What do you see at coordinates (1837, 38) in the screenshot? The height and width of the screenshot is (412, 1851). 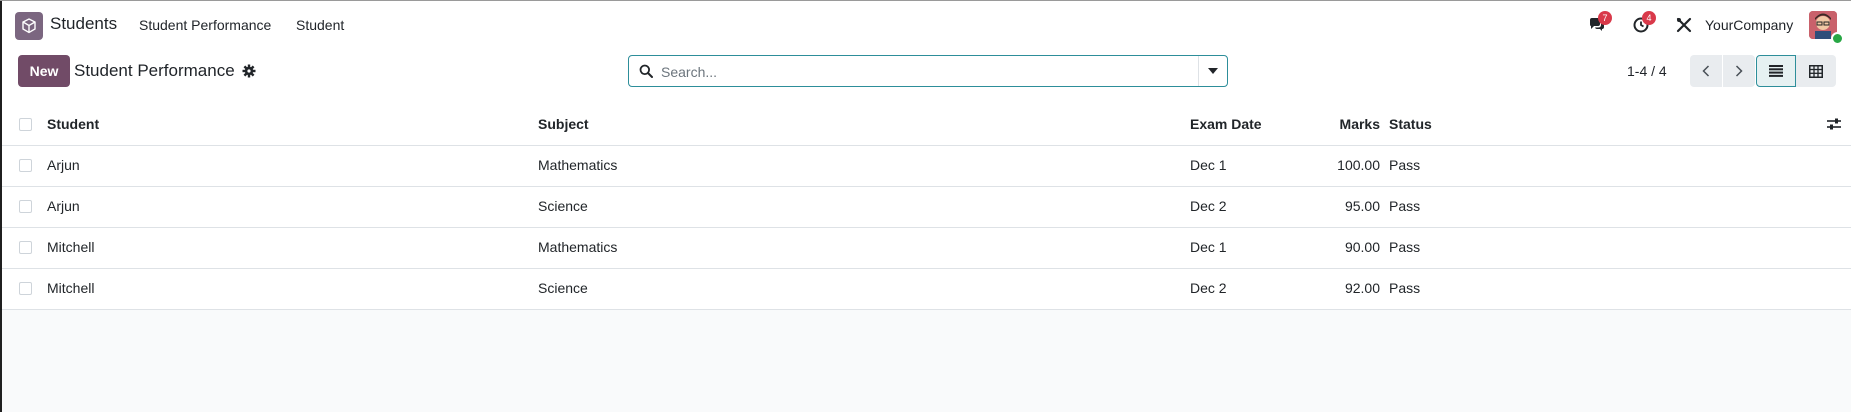 I see `online-status-dot` at bounding box center [1837, 38].